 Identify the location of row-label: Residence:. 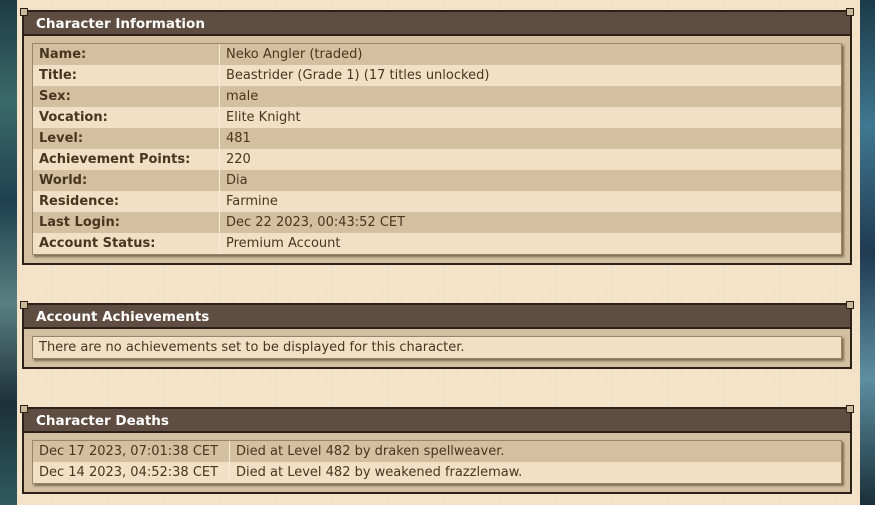
(126, 201).